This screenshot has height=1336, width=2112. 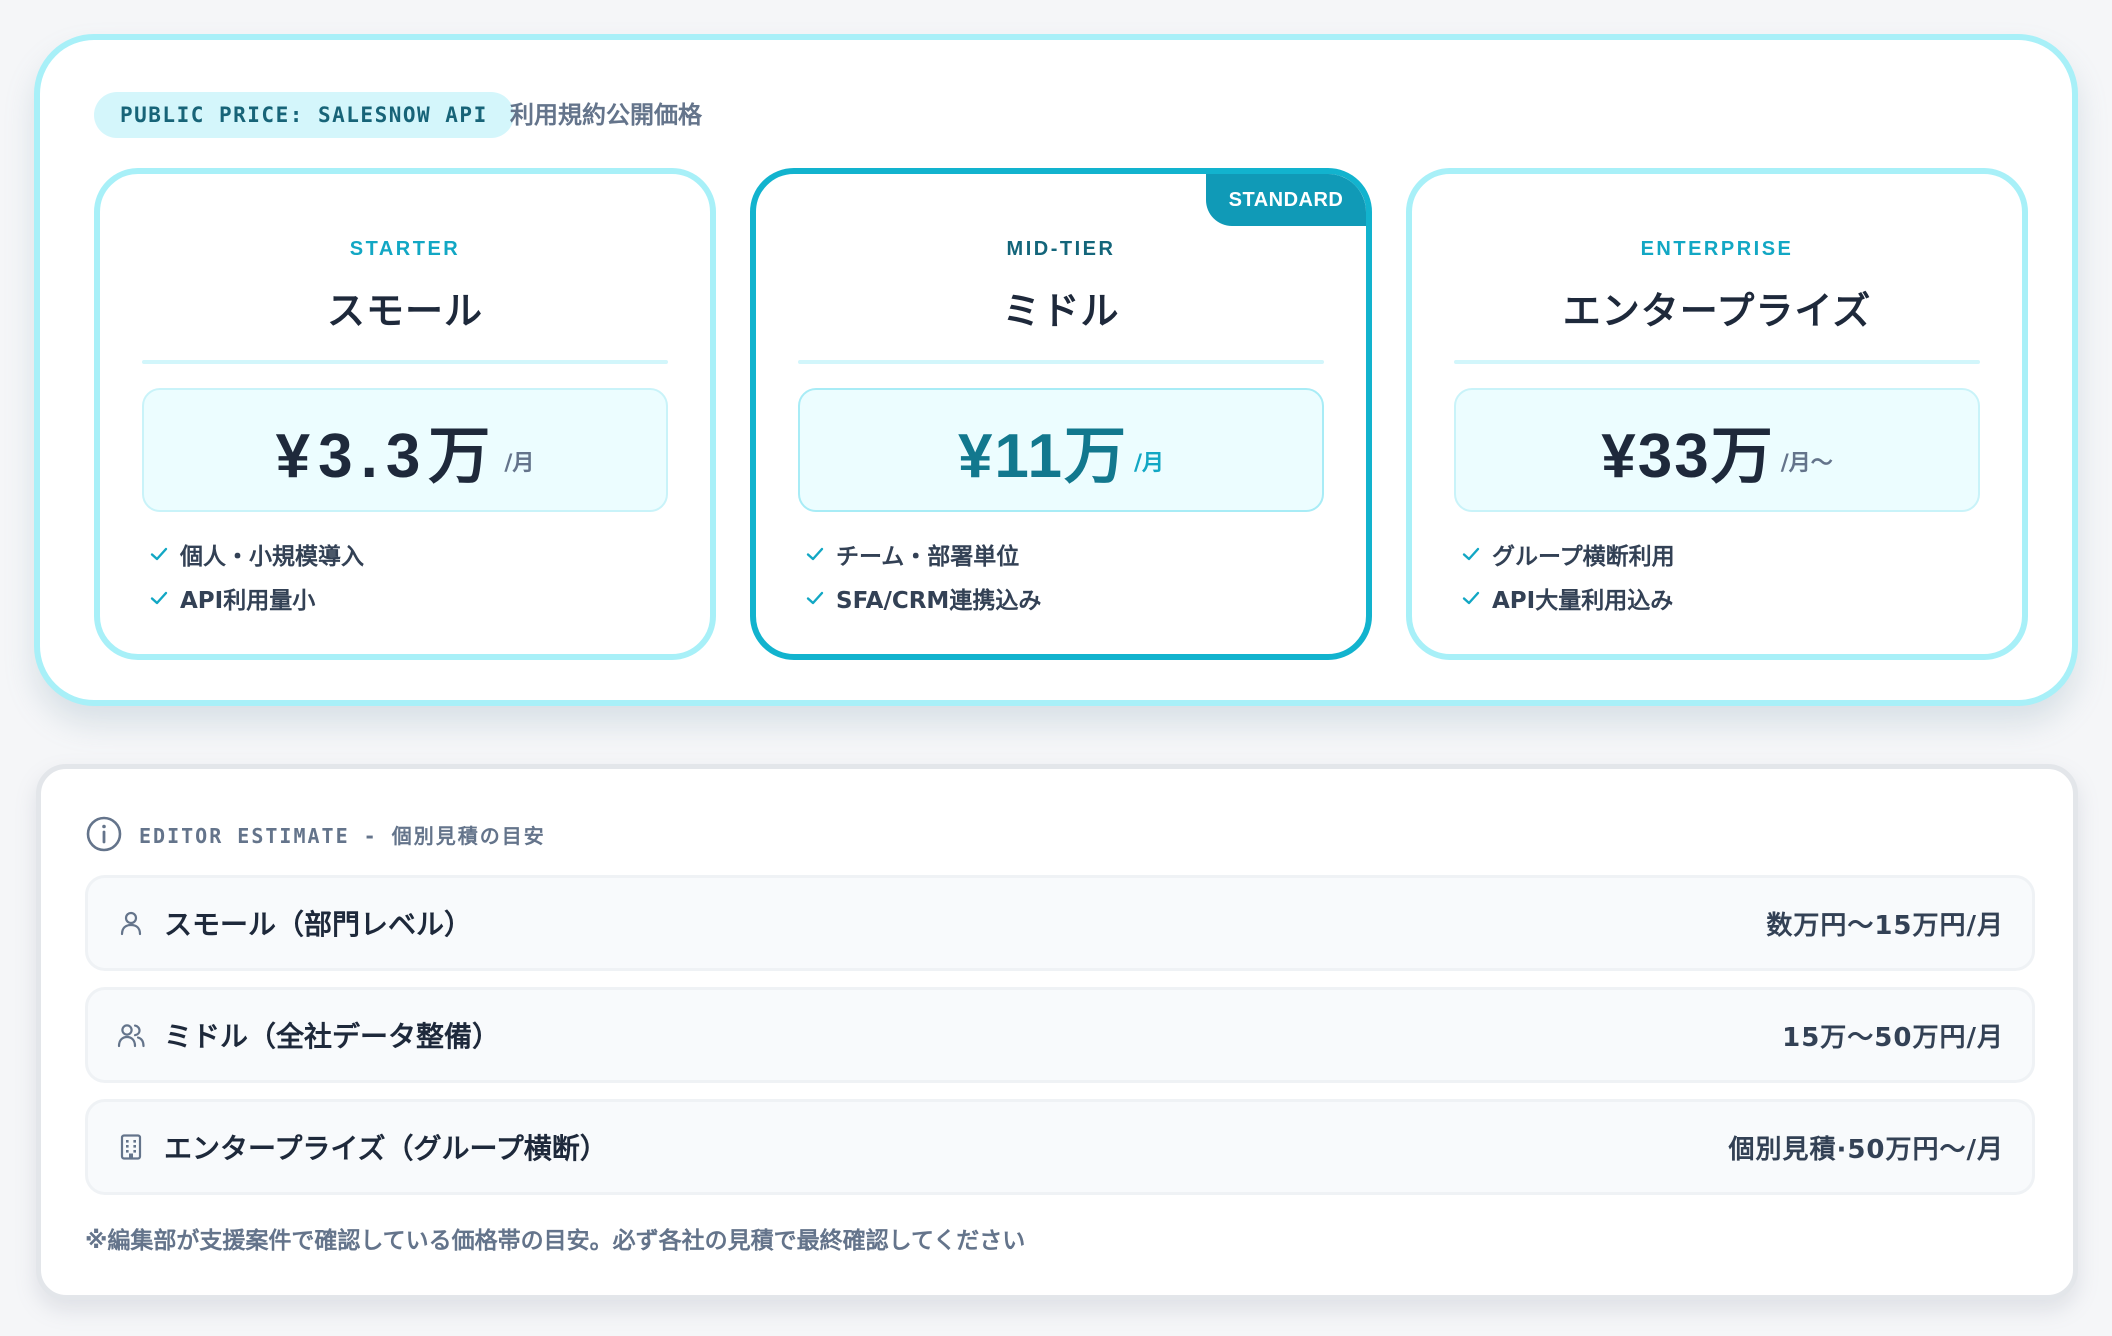 I want to click on plan-tier: MID-TIER, so click(x=1061, y=249).